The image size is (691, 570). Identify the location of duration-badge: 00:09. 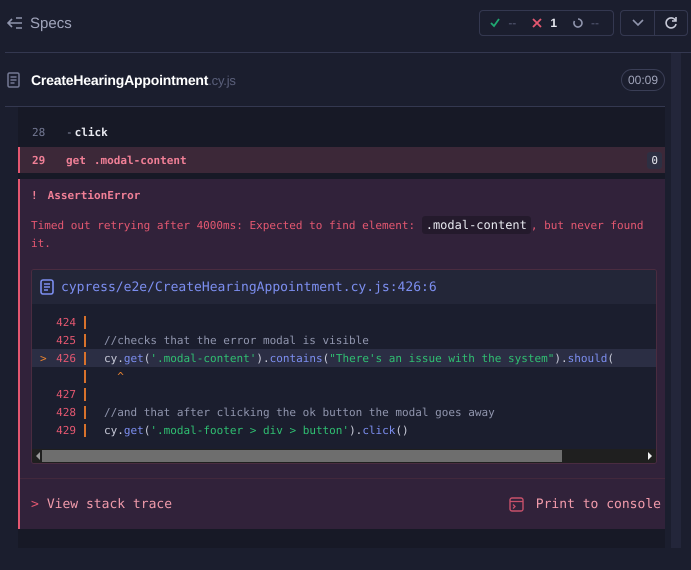
(642, 79).